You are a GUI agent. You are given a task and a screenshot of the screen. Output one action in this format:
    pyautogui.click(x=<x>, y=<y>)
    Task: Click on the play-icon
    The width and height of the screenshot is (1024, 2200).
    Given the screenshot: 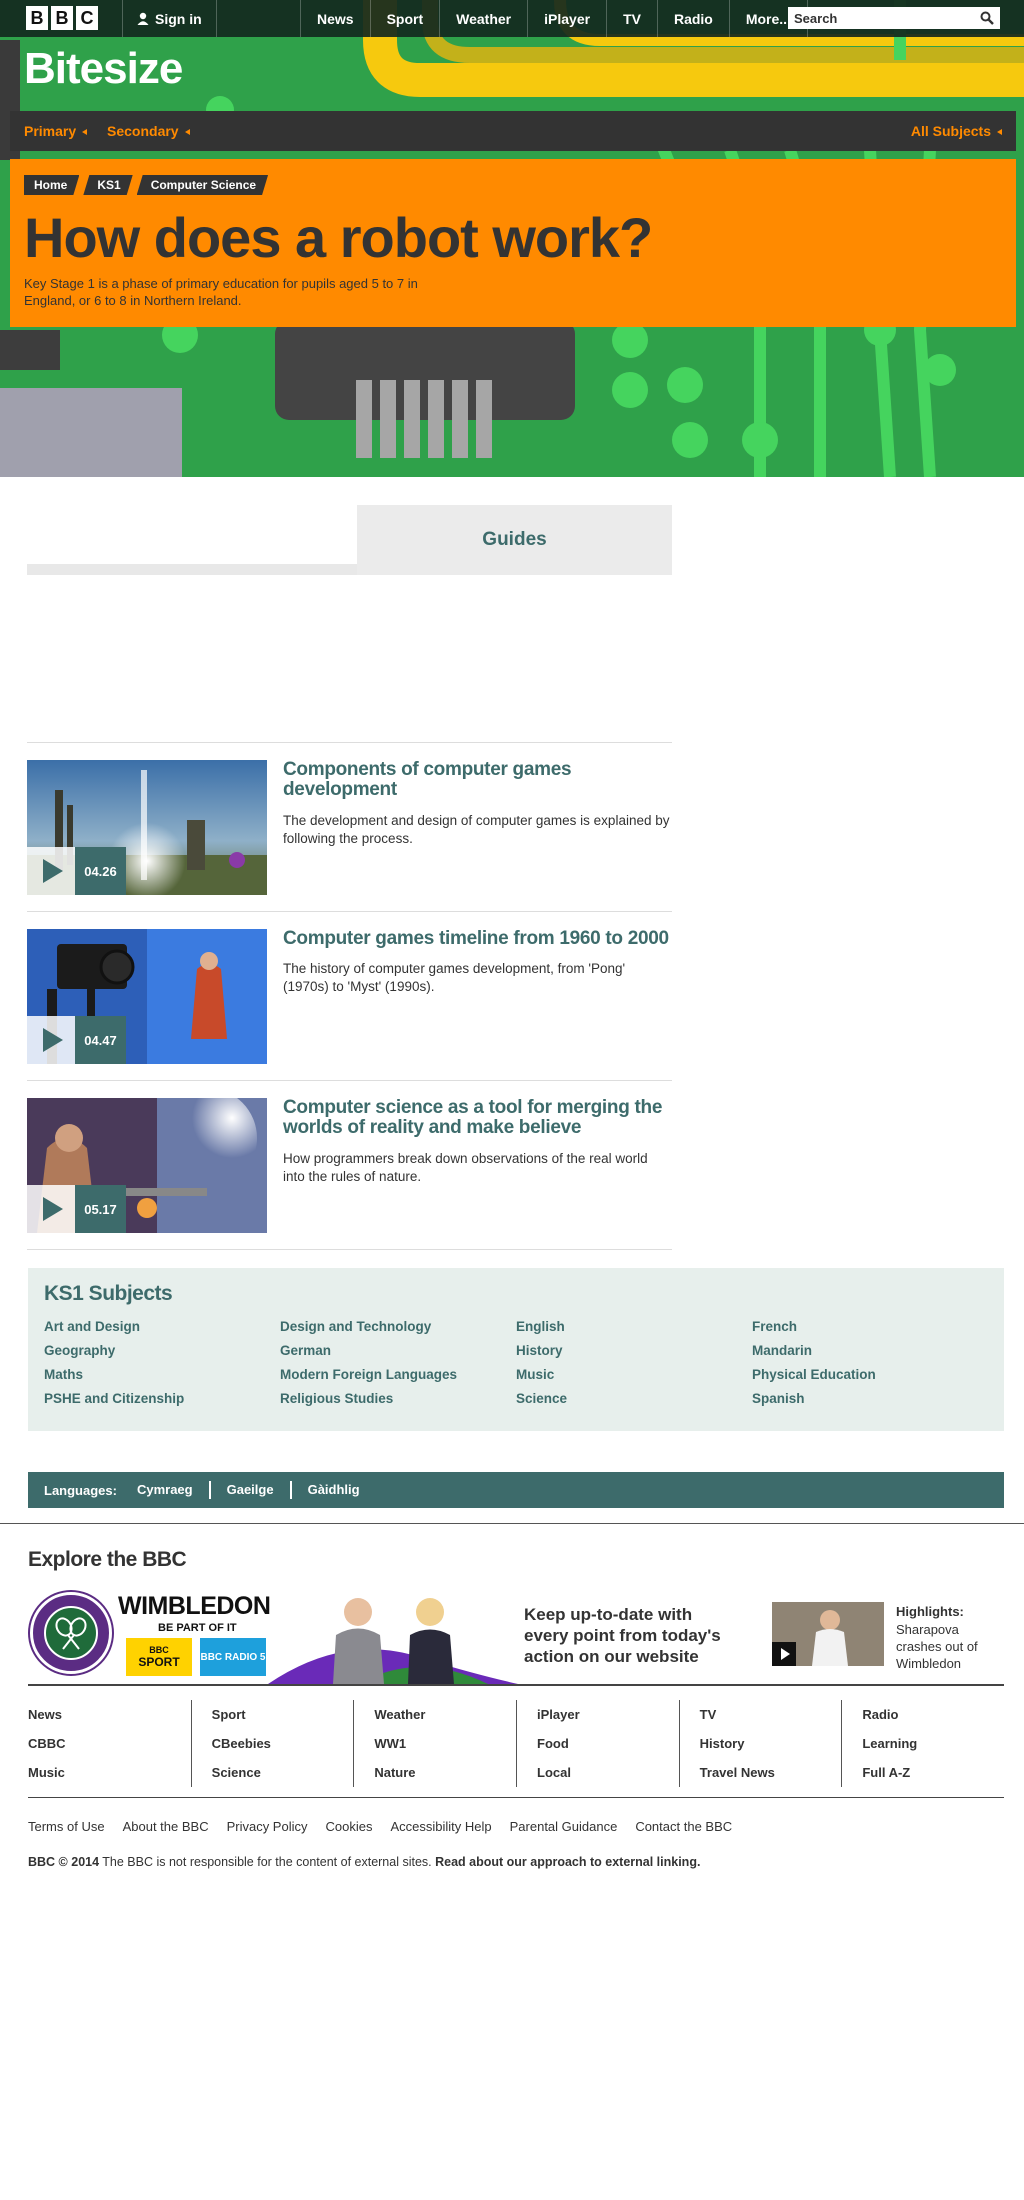 What is the action you would take?
    pyautogui.click(x=785, y=1654)
    